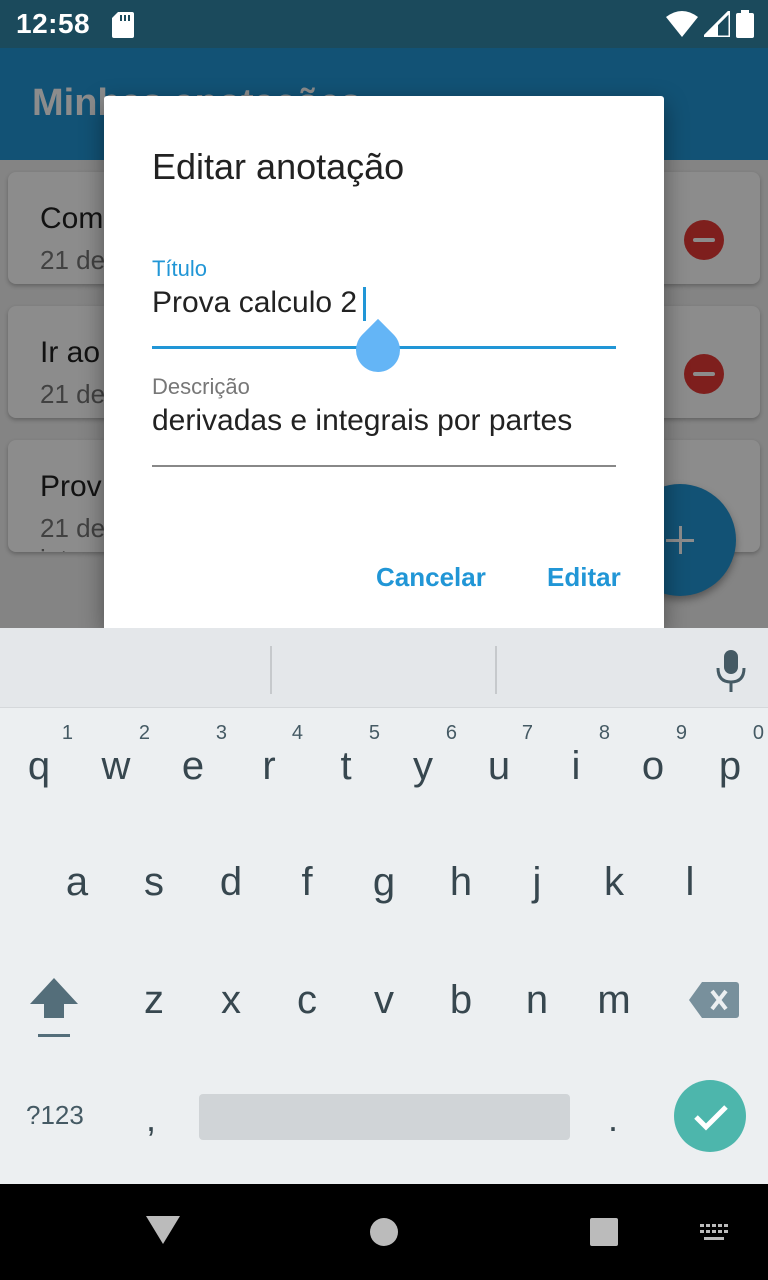  What do you see at coordinates (681, 733) in the screenshot?
I see `key-number-hint: 9` at bounding box center [681, 733].